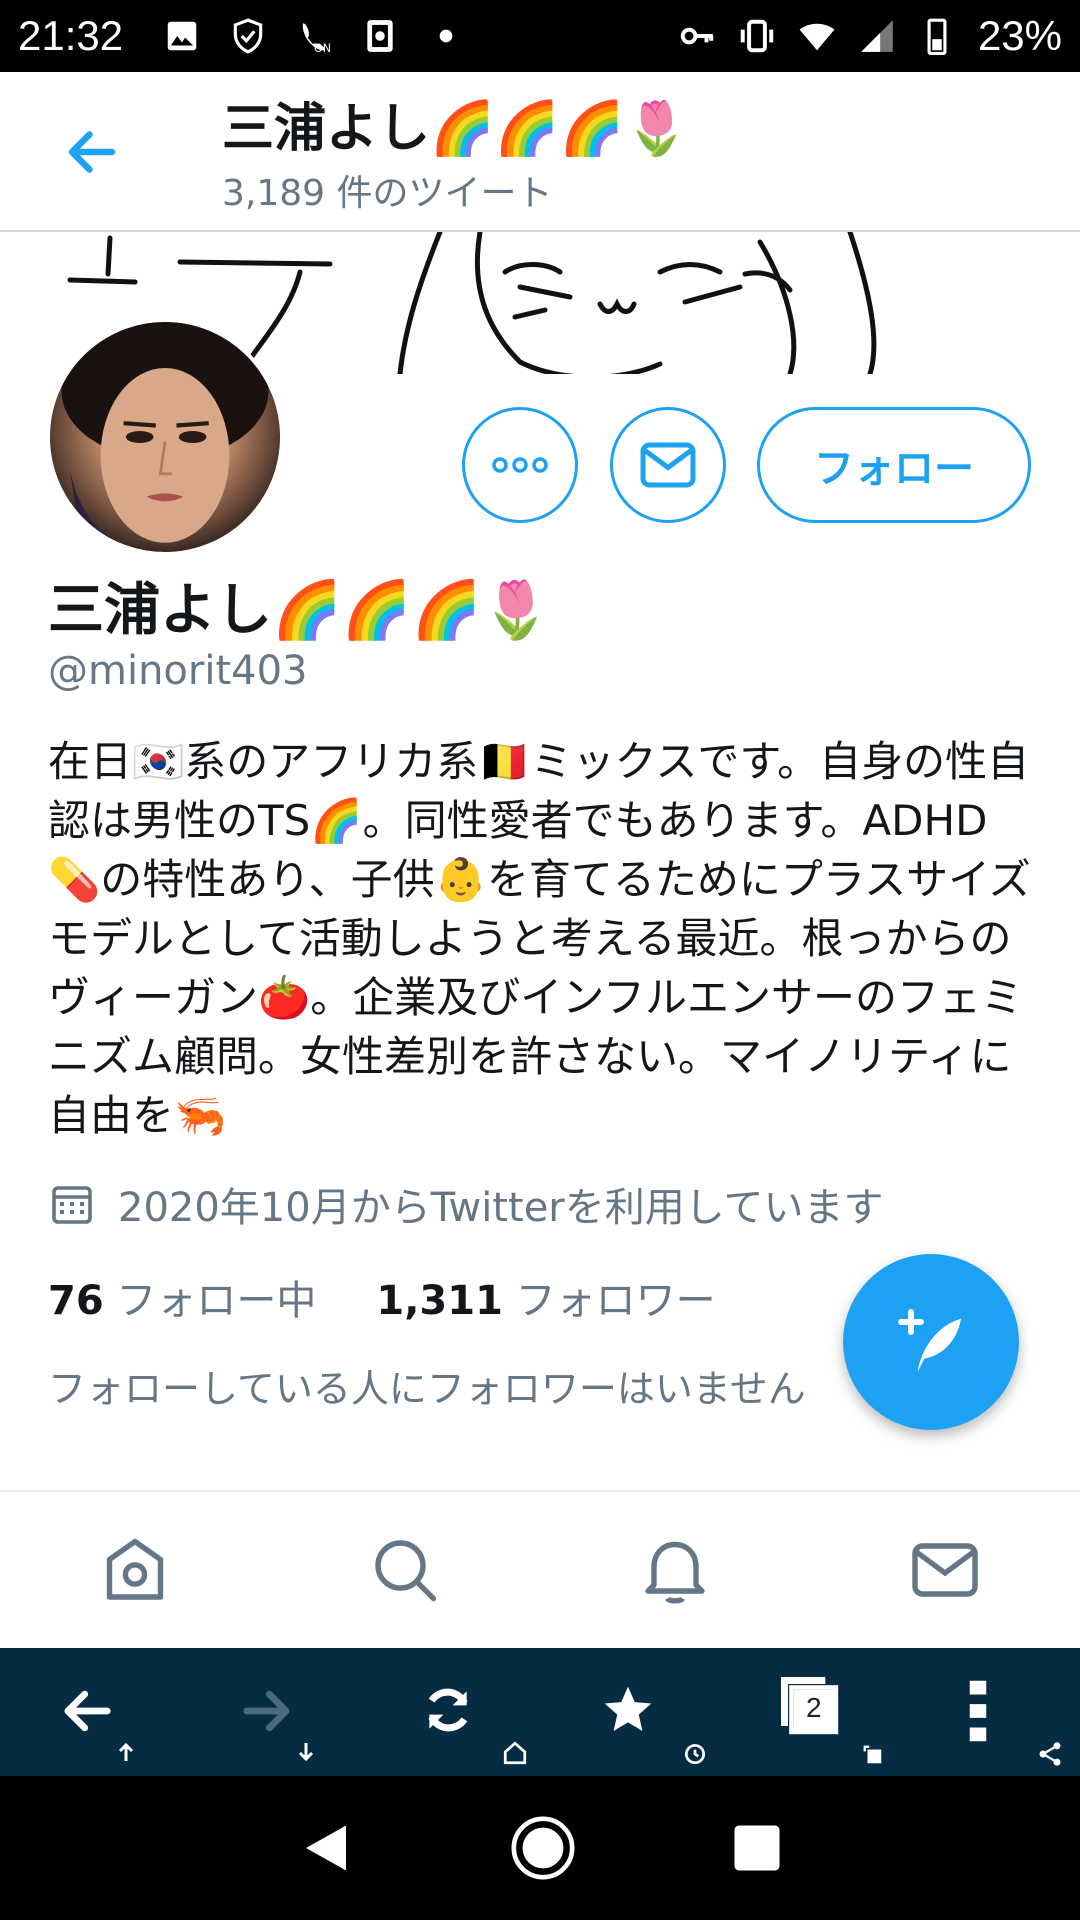 The width and height of the screenshot is (1080, 1920). I want to click on follow-stats: 76 フォロー中 1,311 フォロワー, so click(382, 1297).